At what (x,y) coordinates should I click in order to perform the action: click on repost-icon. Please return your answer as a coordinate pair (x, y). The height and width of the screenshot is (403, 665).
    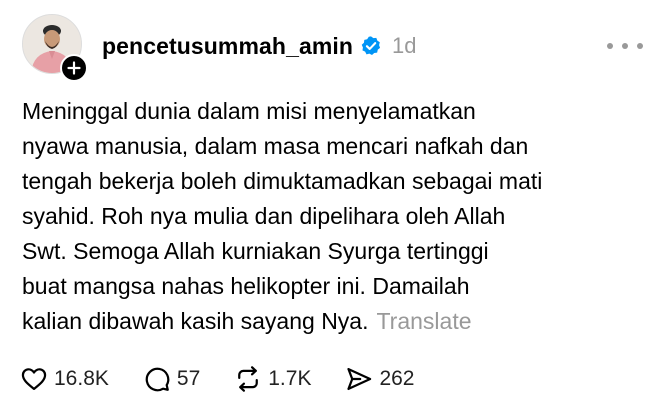
    Looking at the image, I should click on (248, 379).